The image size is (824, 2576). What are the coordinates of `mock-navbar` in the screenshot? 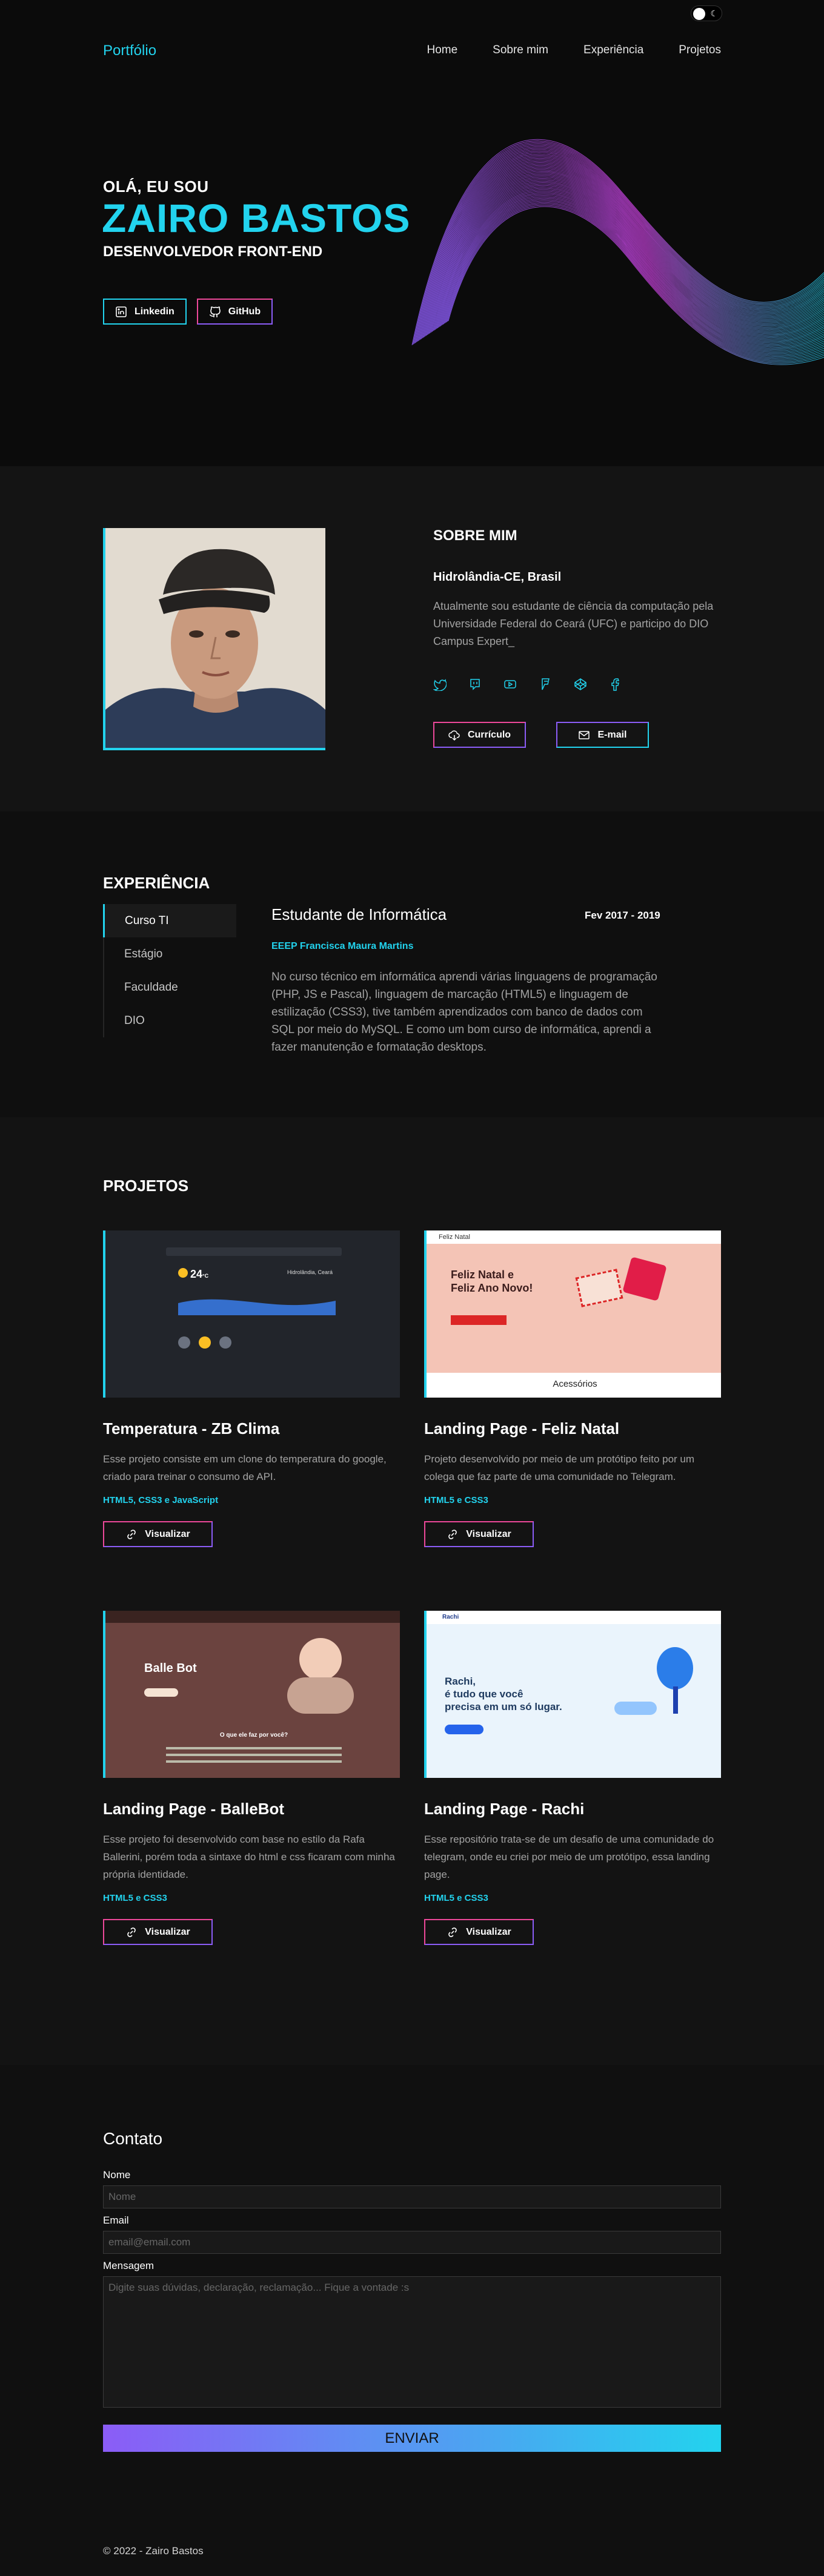 It's located at (574, 1237).